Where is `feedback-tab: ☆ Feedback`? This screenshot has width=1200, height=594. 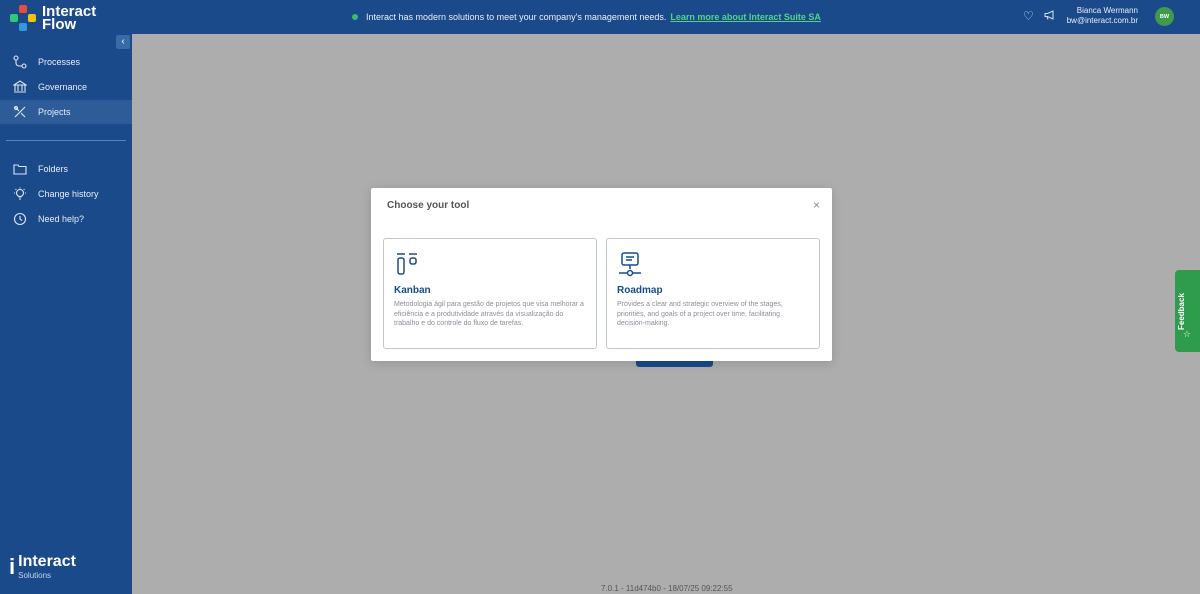 feedback-tab: ☆ Feedback is located at coordinates (1187, 311).